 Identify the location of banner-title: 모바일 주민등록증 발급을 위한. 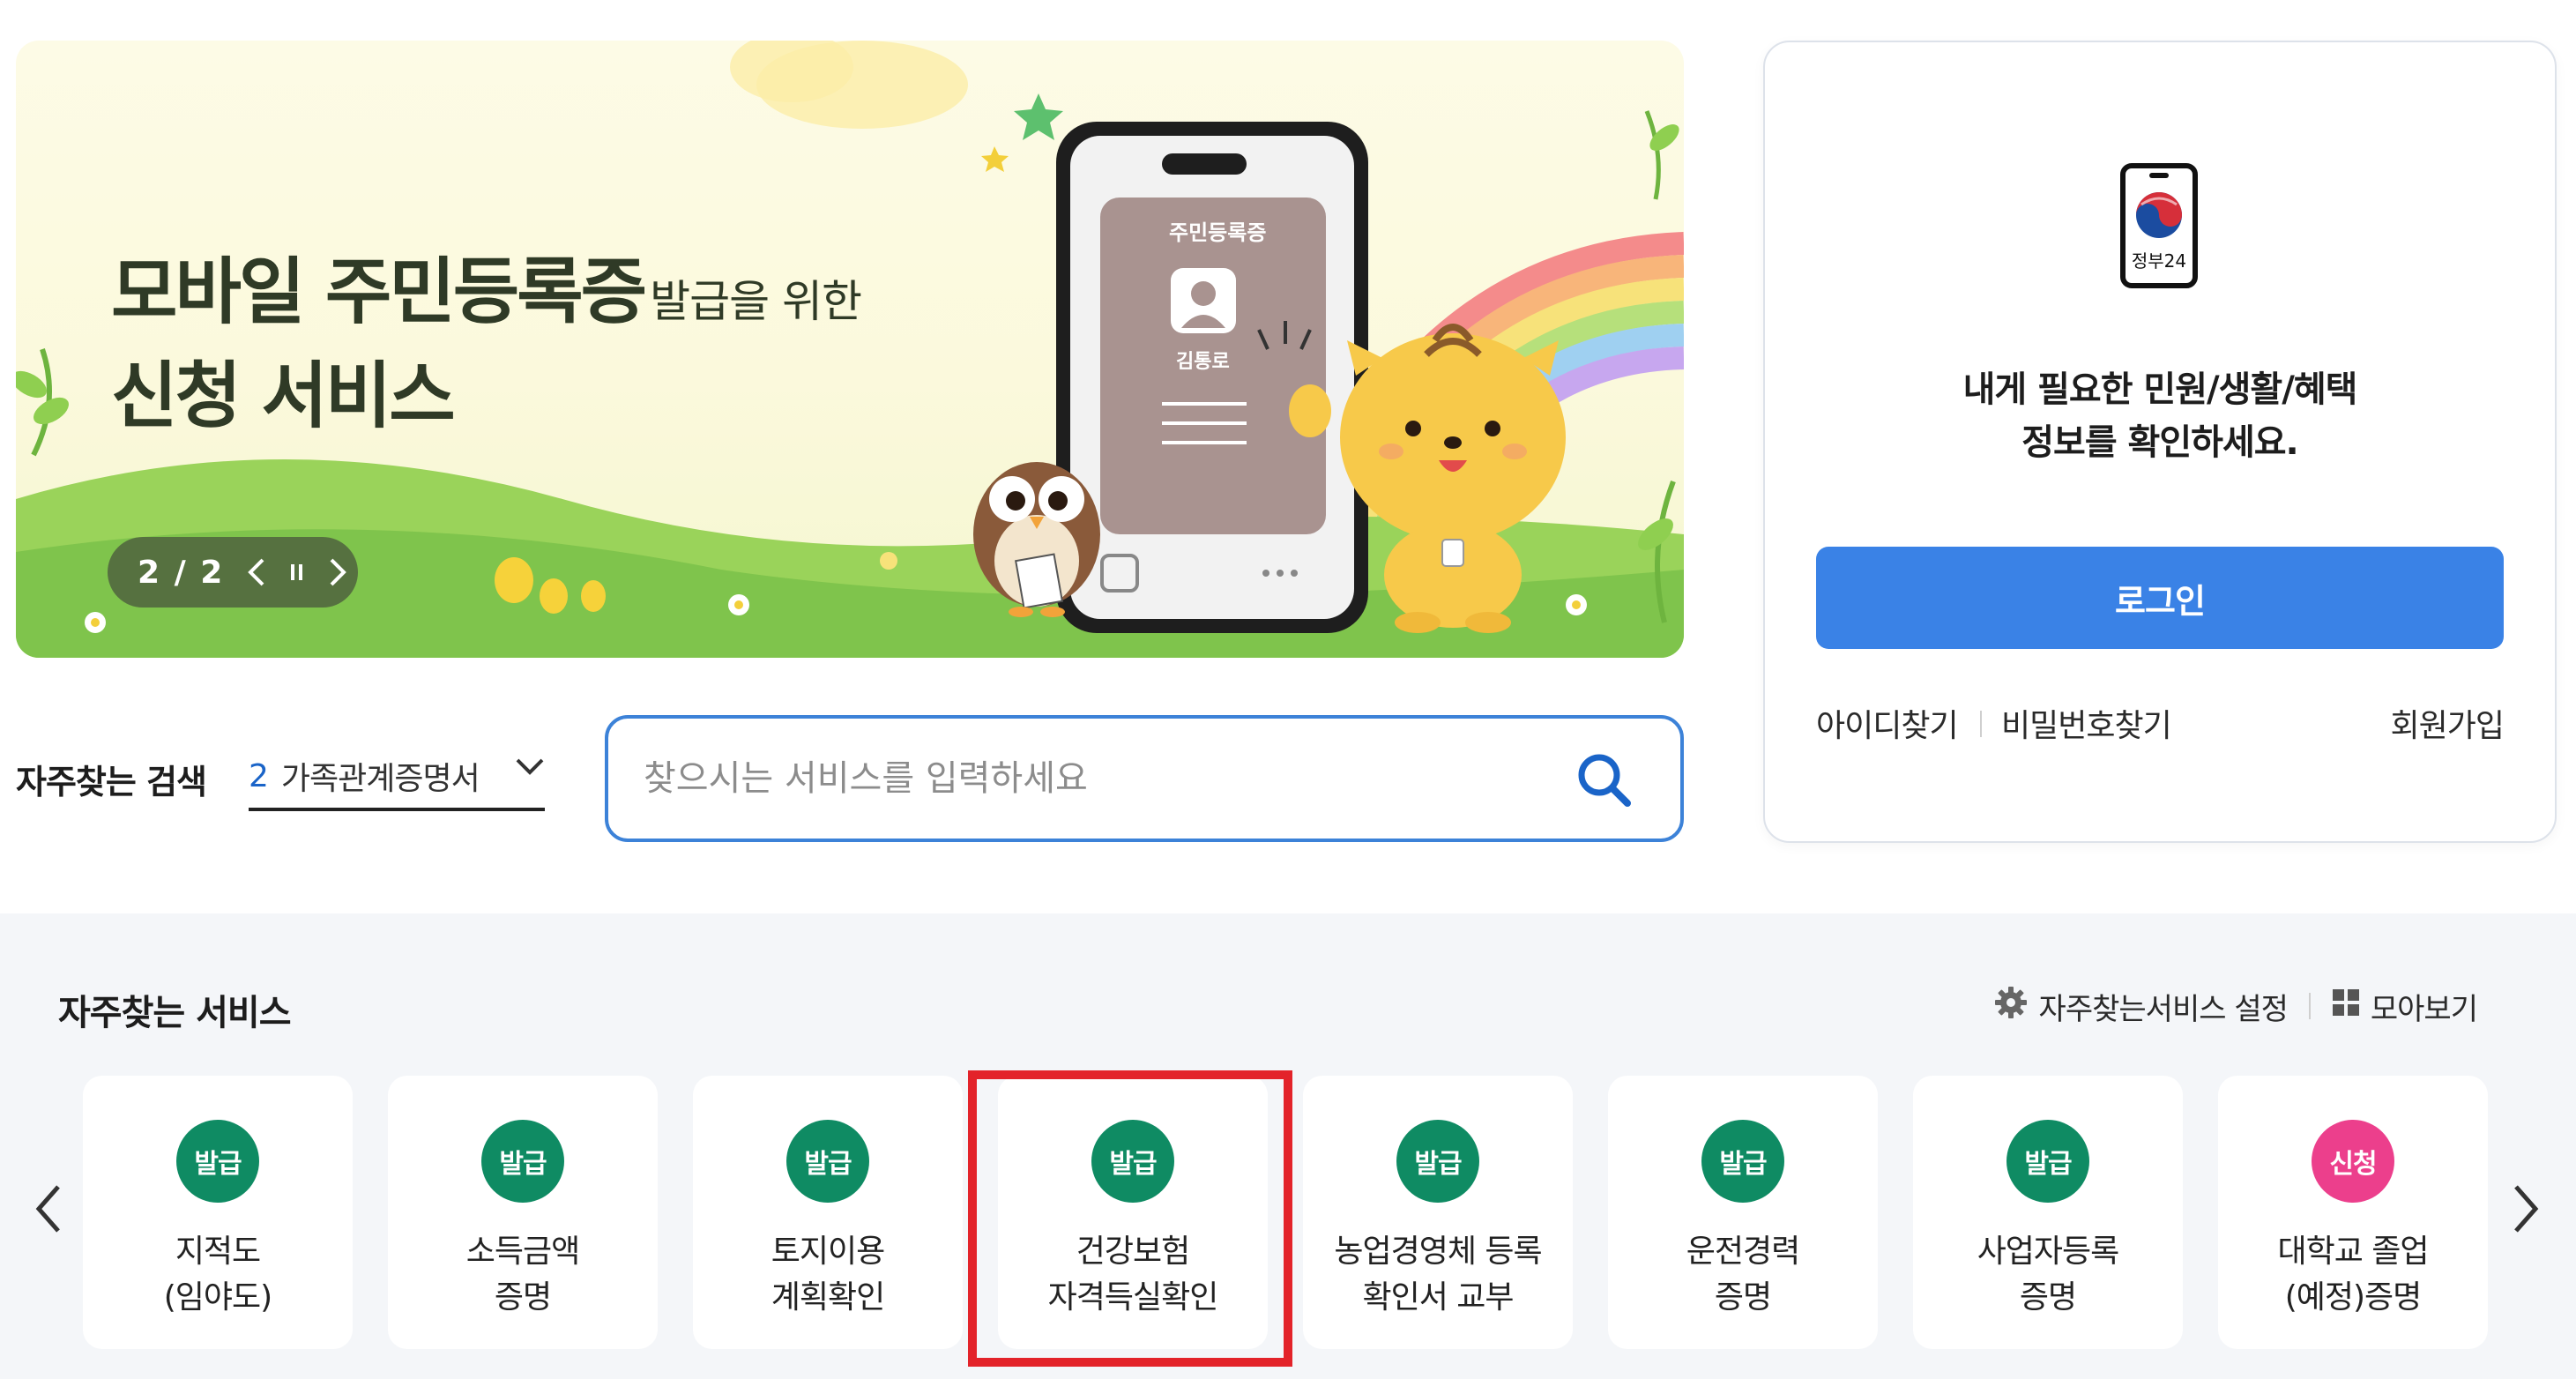
(487, 285).